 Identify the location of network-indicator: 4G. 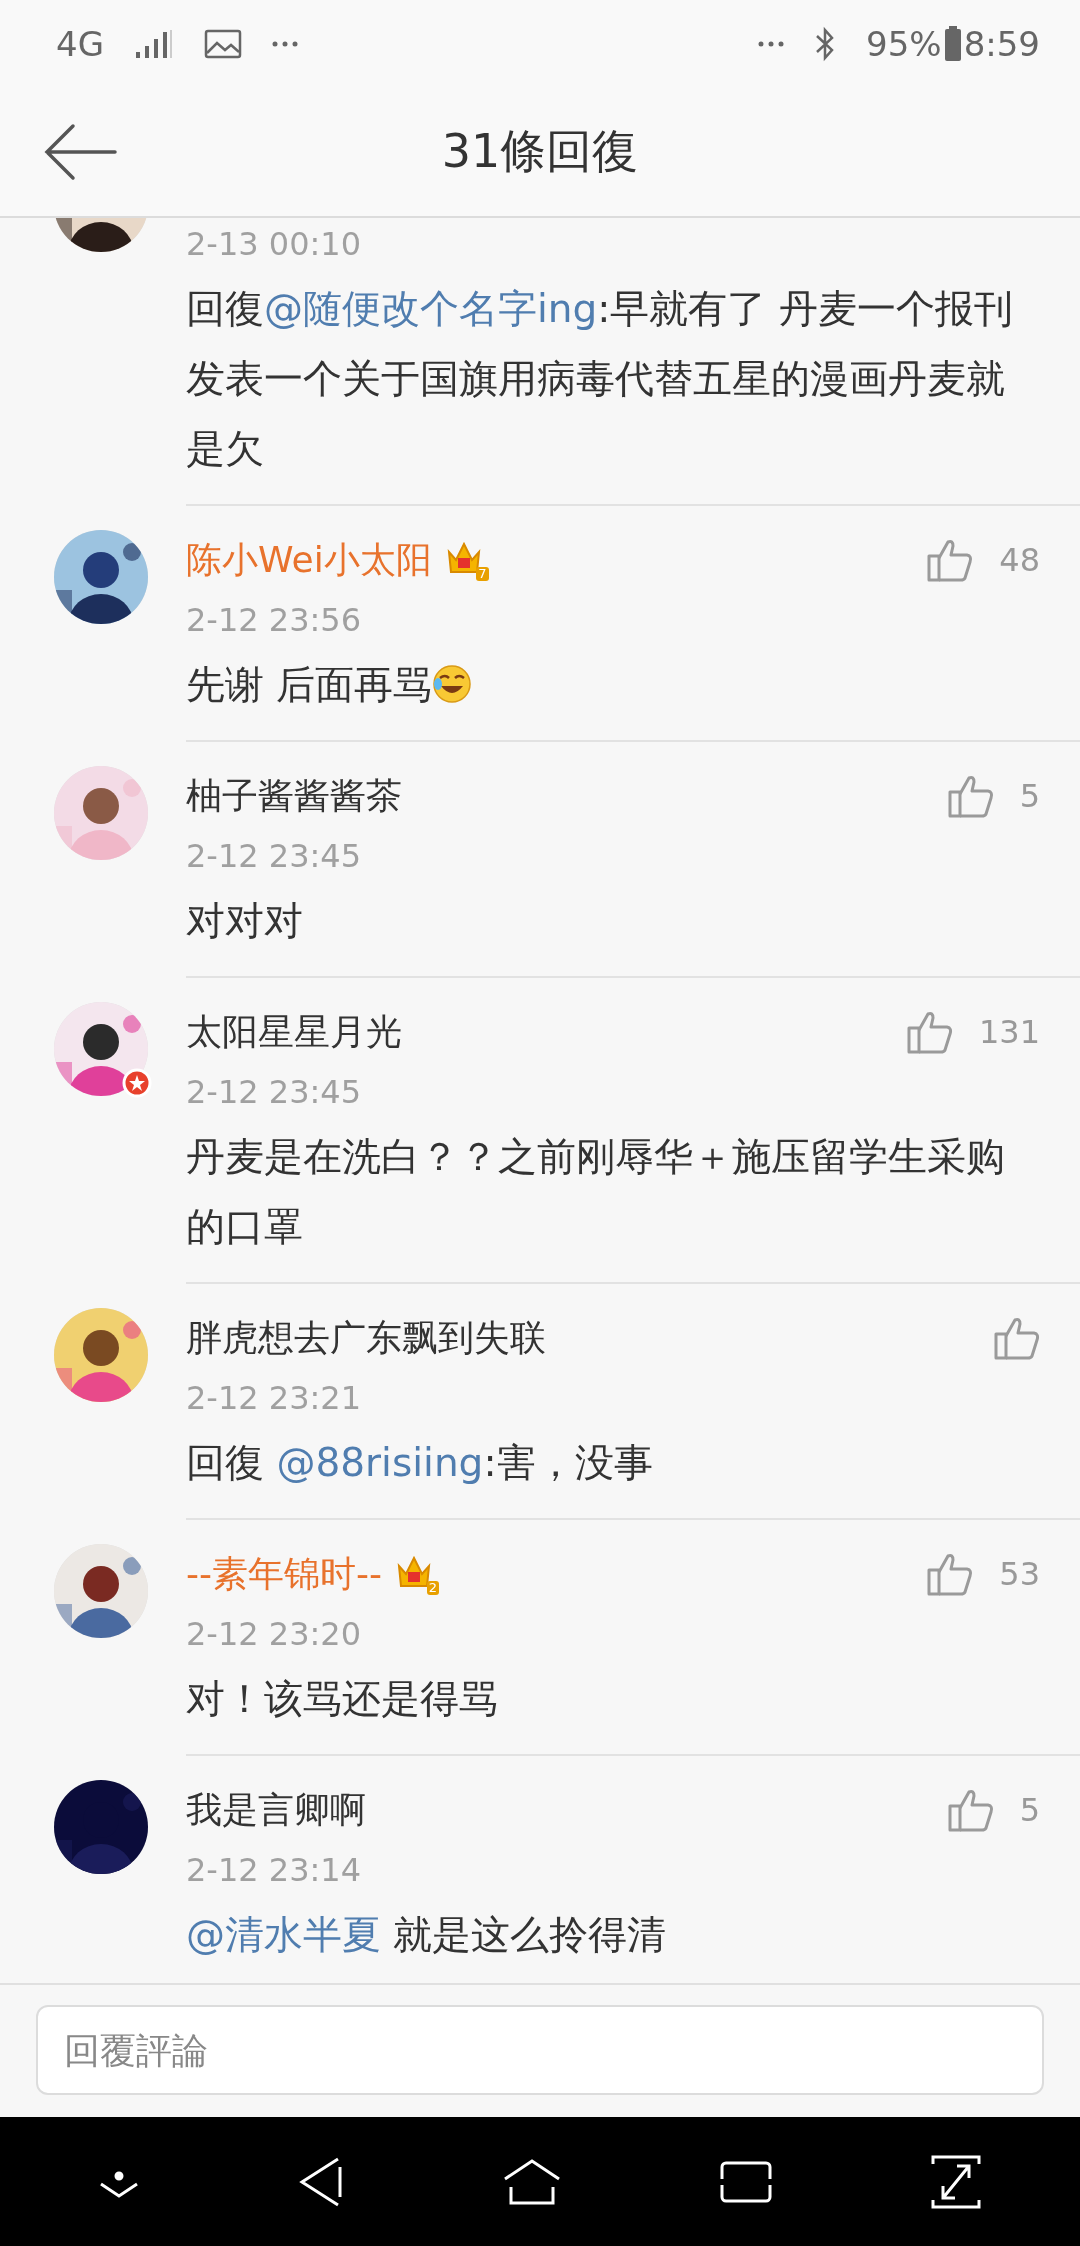
(80, 44).